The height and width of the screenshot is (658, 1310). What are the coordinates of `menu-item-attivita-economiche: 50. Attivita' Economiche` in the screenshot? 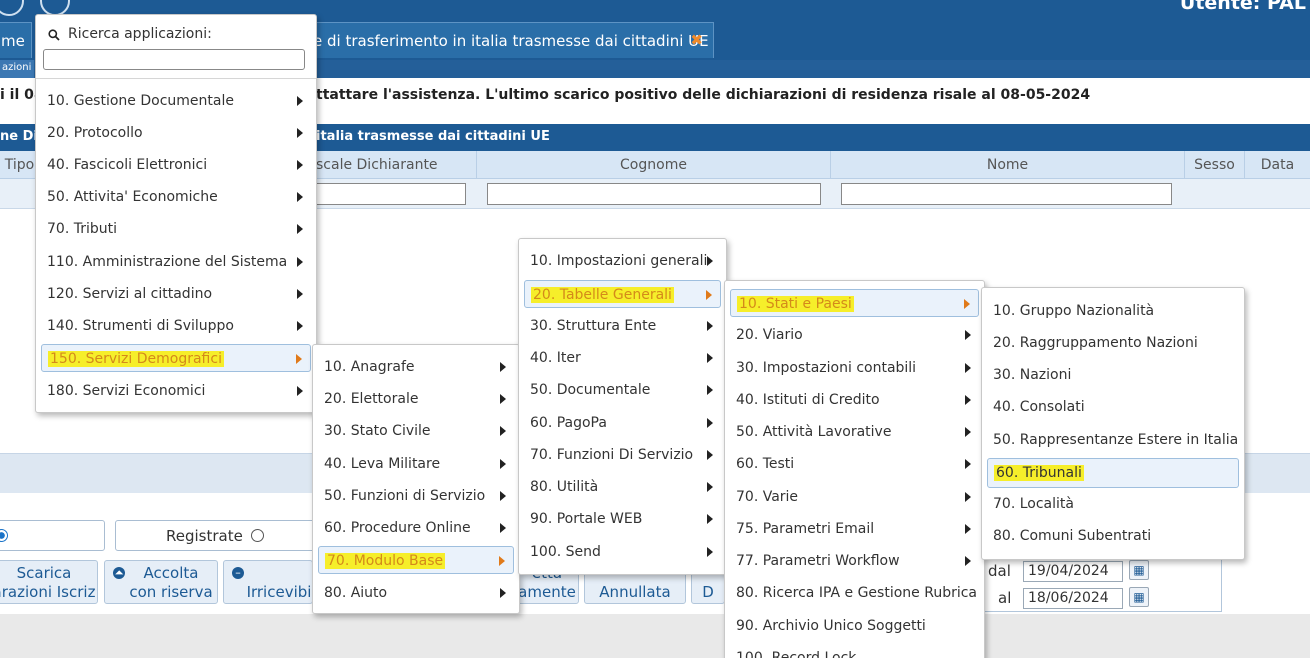 It's located at (176, 197).